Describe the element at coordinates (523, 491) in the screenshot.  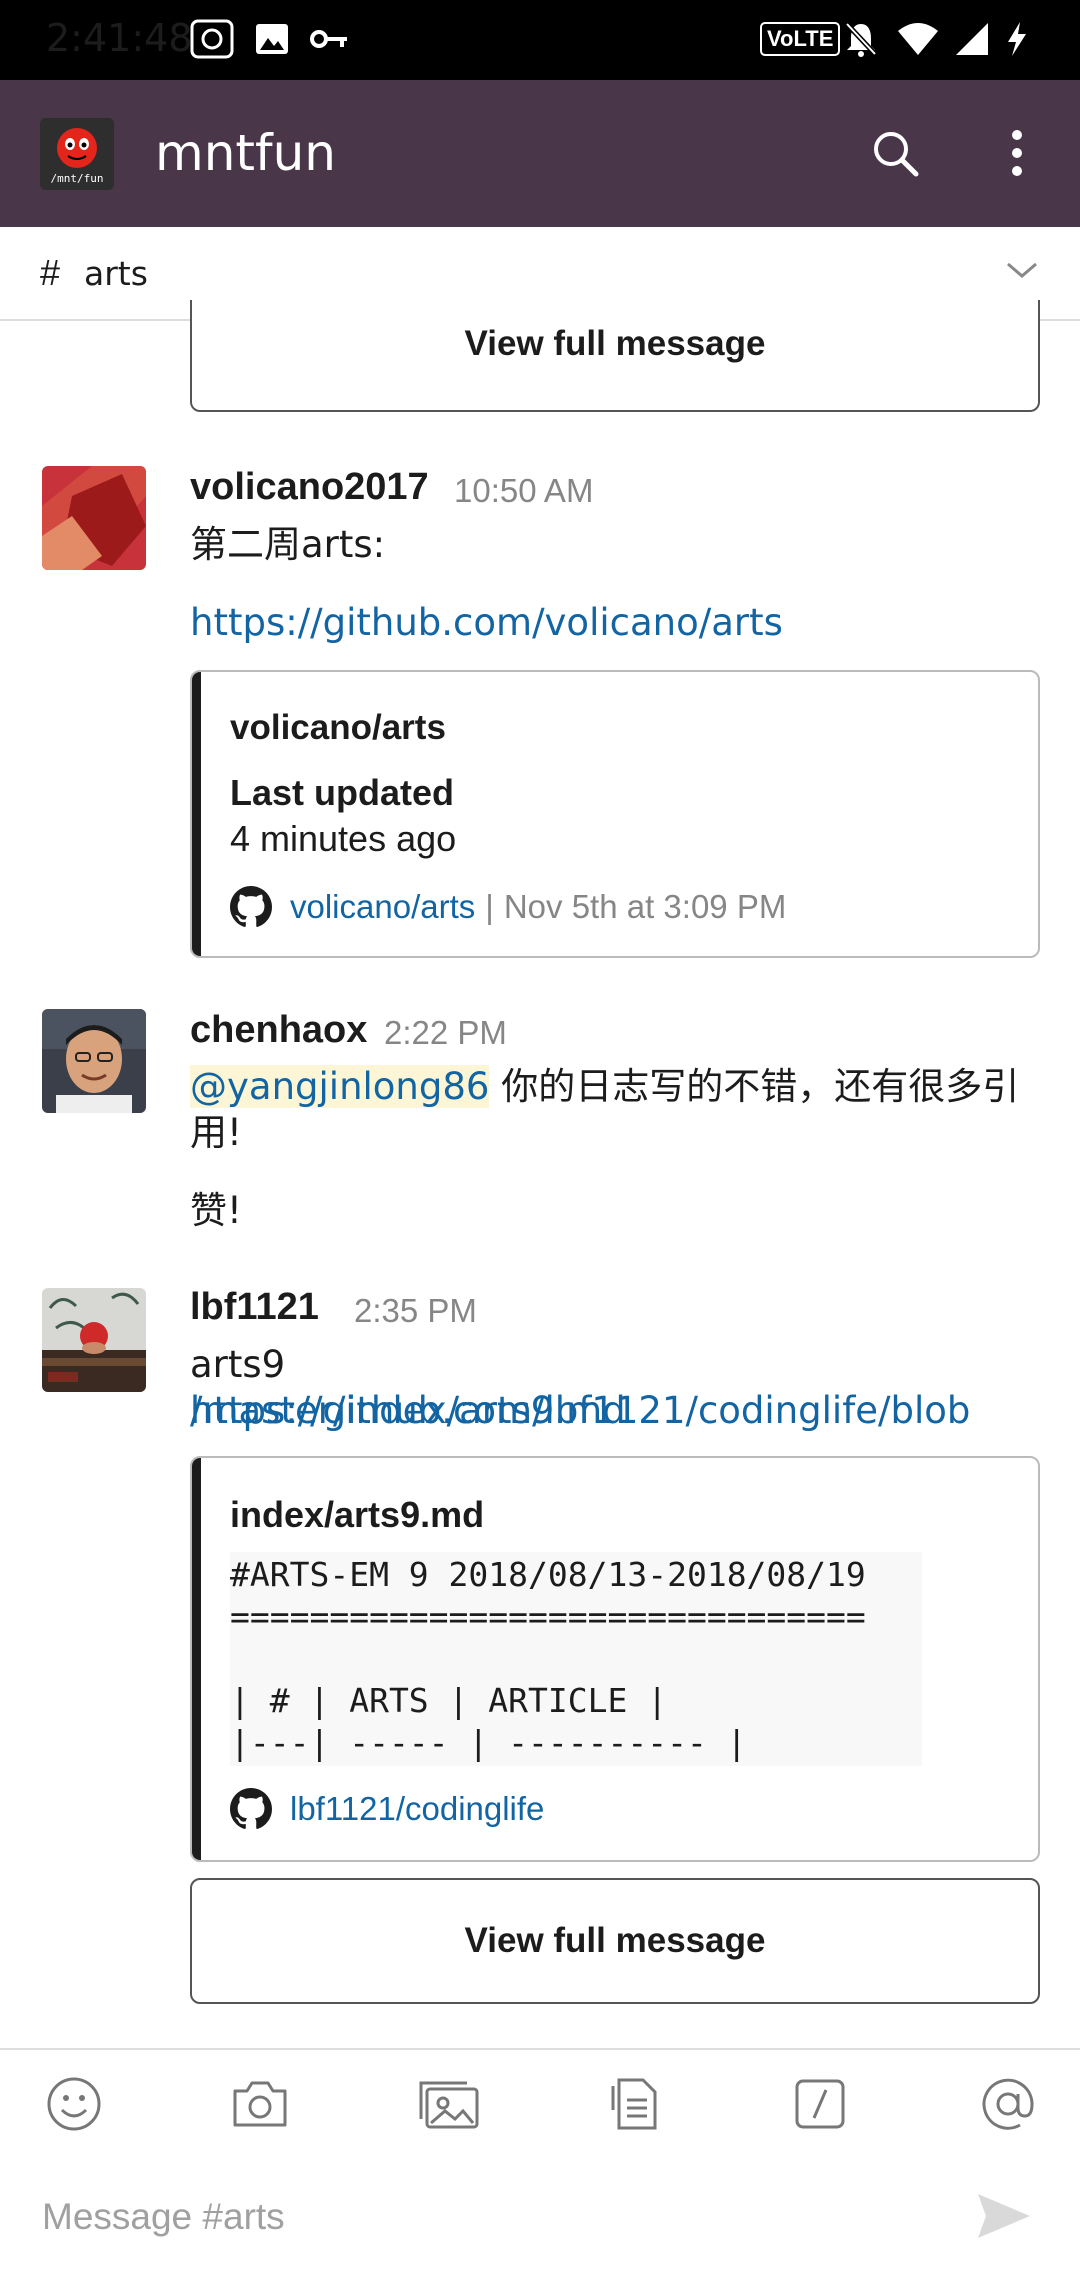
I see `message-timestamp: 10:50 AM` at that location.